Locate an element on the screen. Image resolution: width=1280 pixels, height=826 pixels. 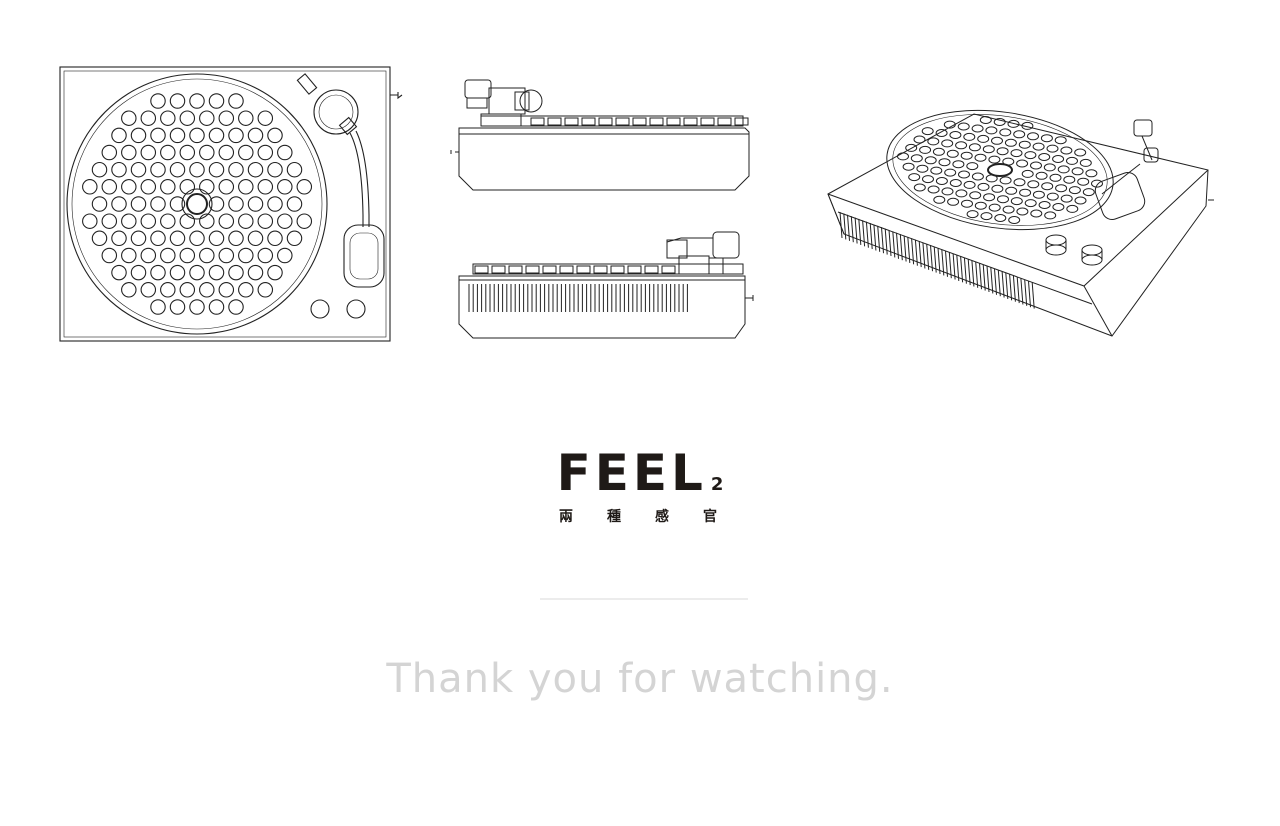
brand-wordmark: FEEL 2 is located at coordinates (640, 473).